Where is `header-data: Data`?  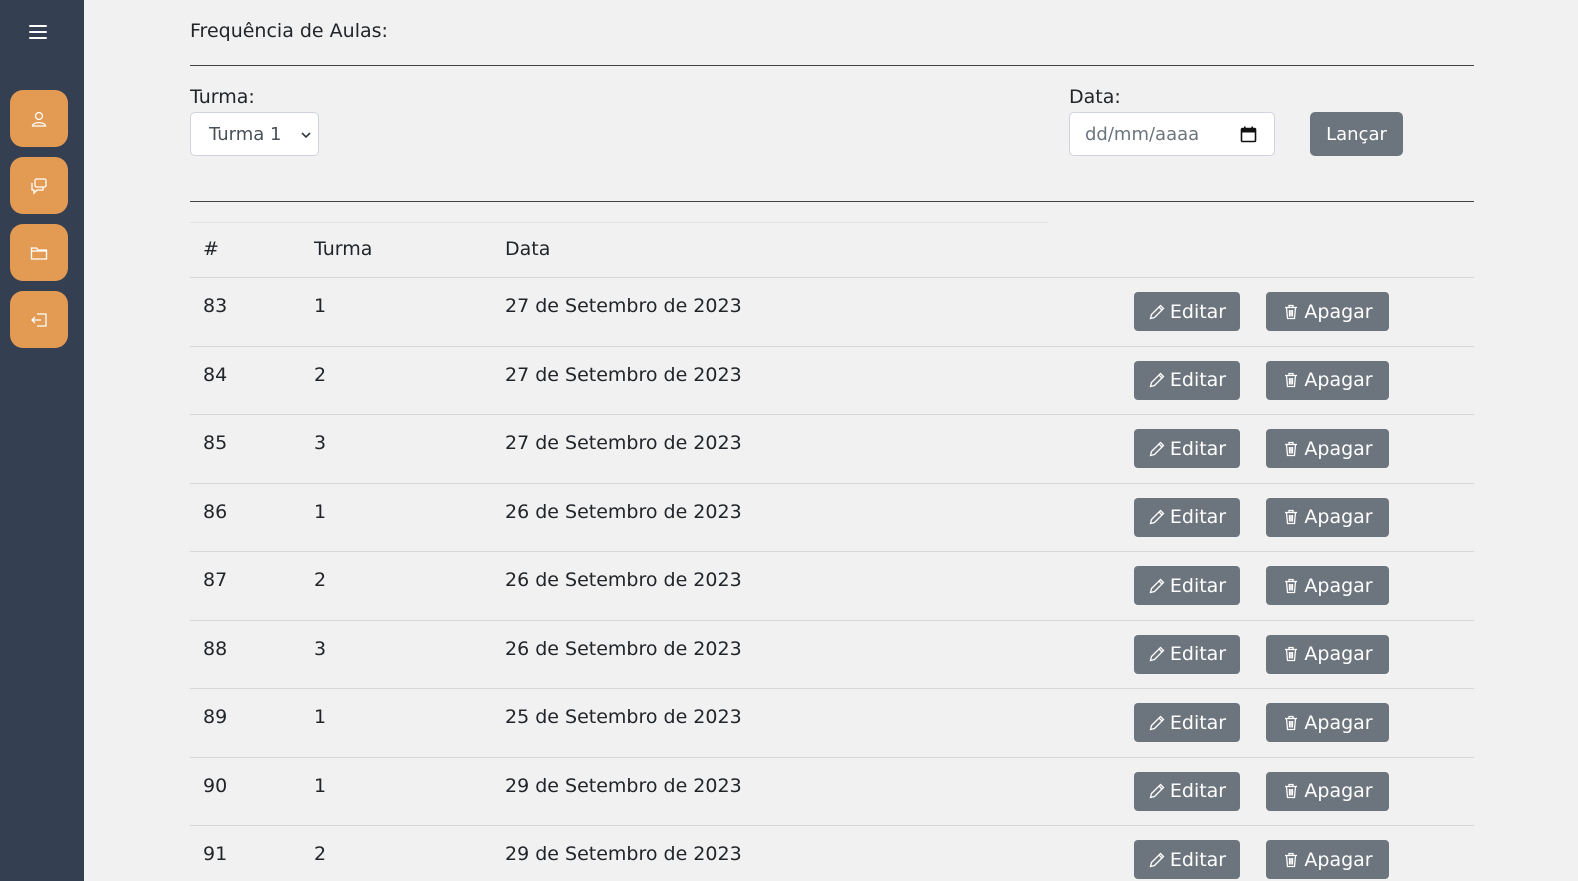
header-data: Data is located at coordinates (528, 249).